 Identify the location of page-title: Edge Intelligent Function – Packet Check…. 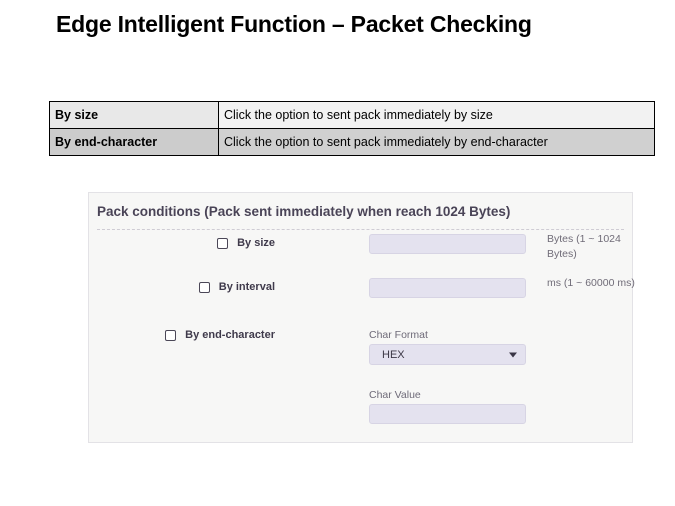
(294, 24).